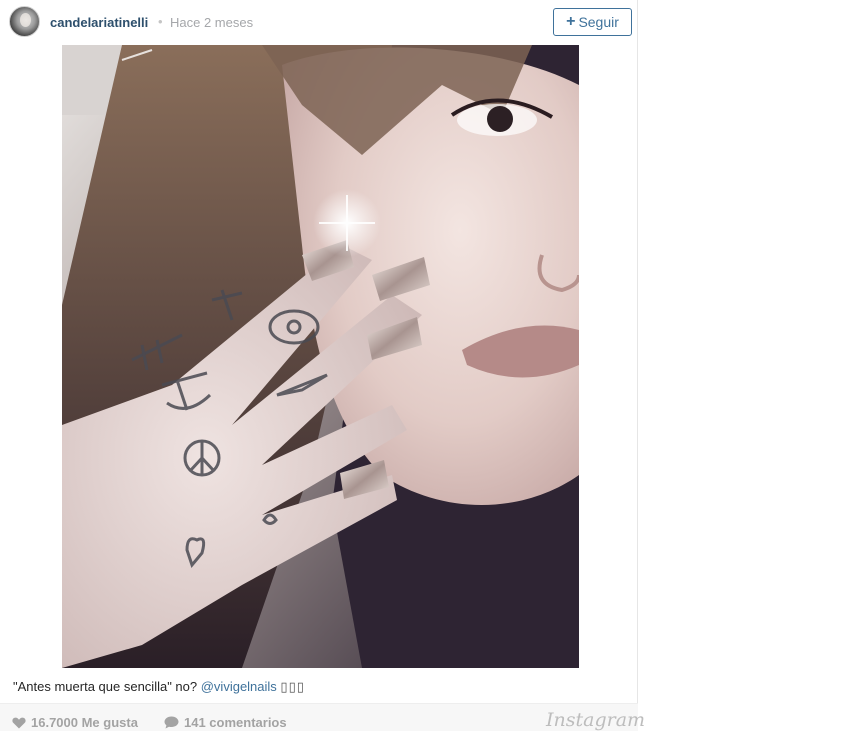 This screenshot has height=731, width=851. What do you see at coordinates (235, 722) in the screenshot?
I see `comments-label: 141 comentarios` at bounding box center [235, 722].